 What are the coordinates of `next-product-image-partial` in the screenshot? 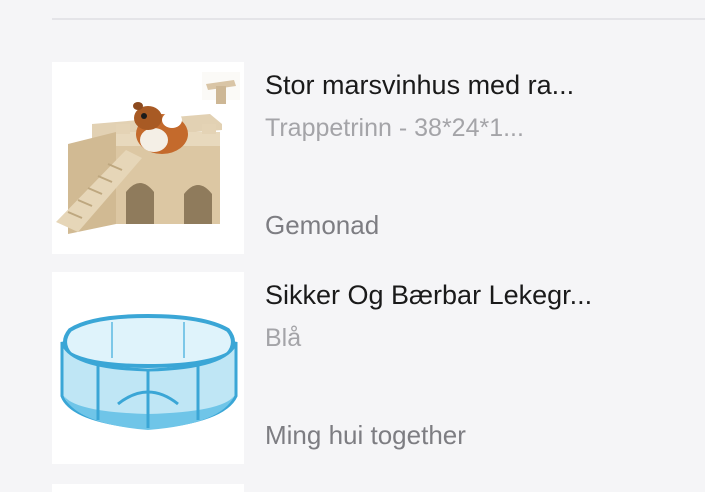 It's located at (148, 488).